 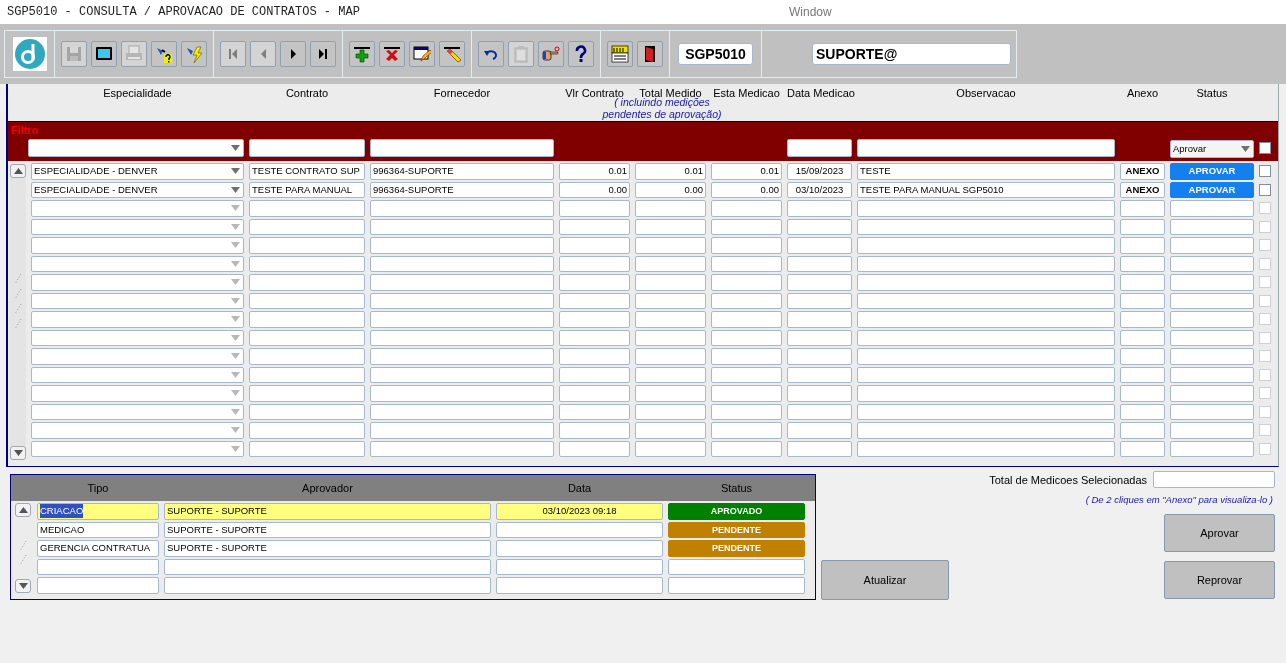 I want to click on contract-field: TESTE PARA MANUAL, so click(x=307, y=189).